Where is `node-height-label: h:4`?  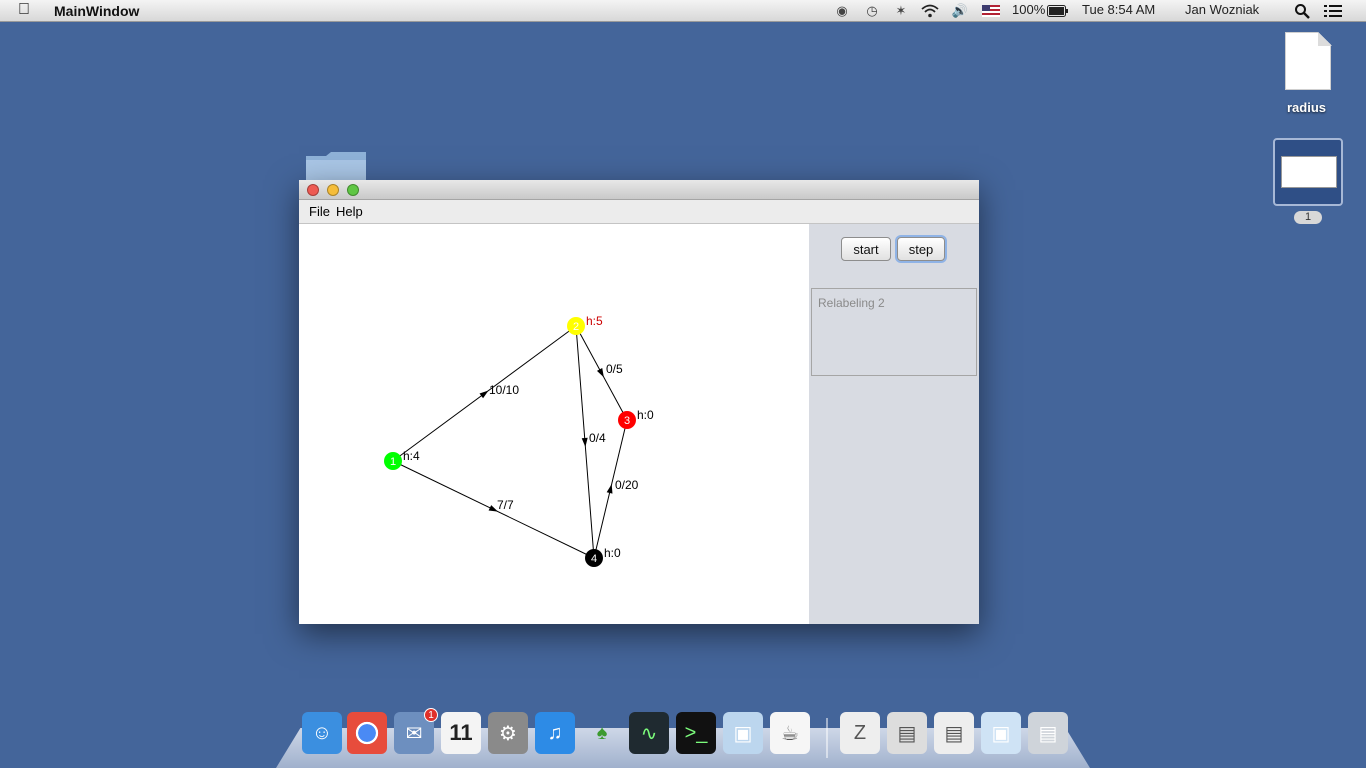
node-height-label: h:4 is located at coordinates (411, 456).